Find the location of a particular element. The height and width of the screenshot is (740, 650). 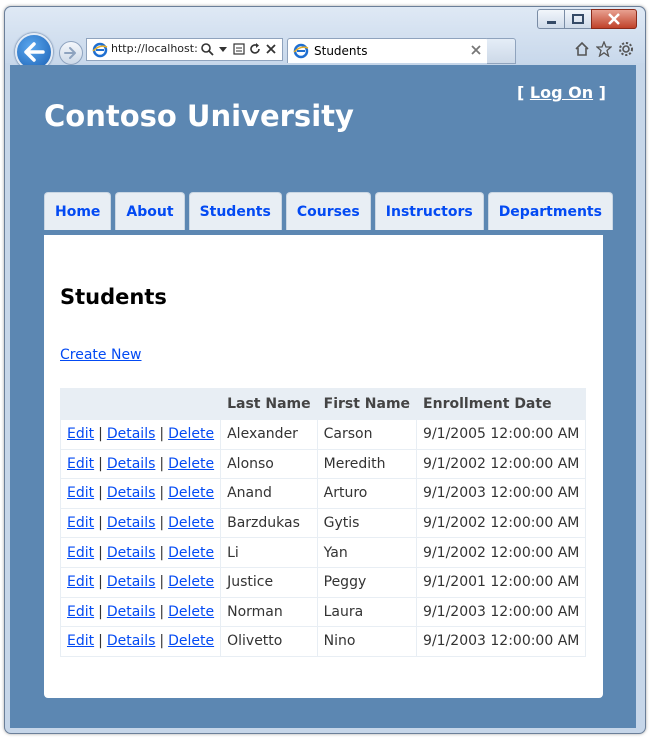

first-name-cell: Peggy is located at coordinates (367, 582).